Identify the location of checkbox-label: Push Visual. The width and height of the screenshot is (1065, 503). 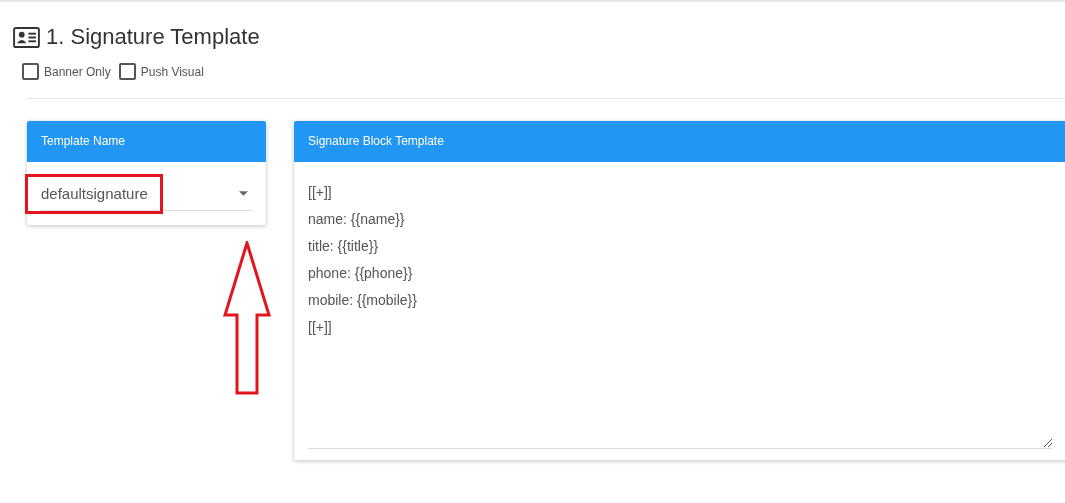
(172, 71).